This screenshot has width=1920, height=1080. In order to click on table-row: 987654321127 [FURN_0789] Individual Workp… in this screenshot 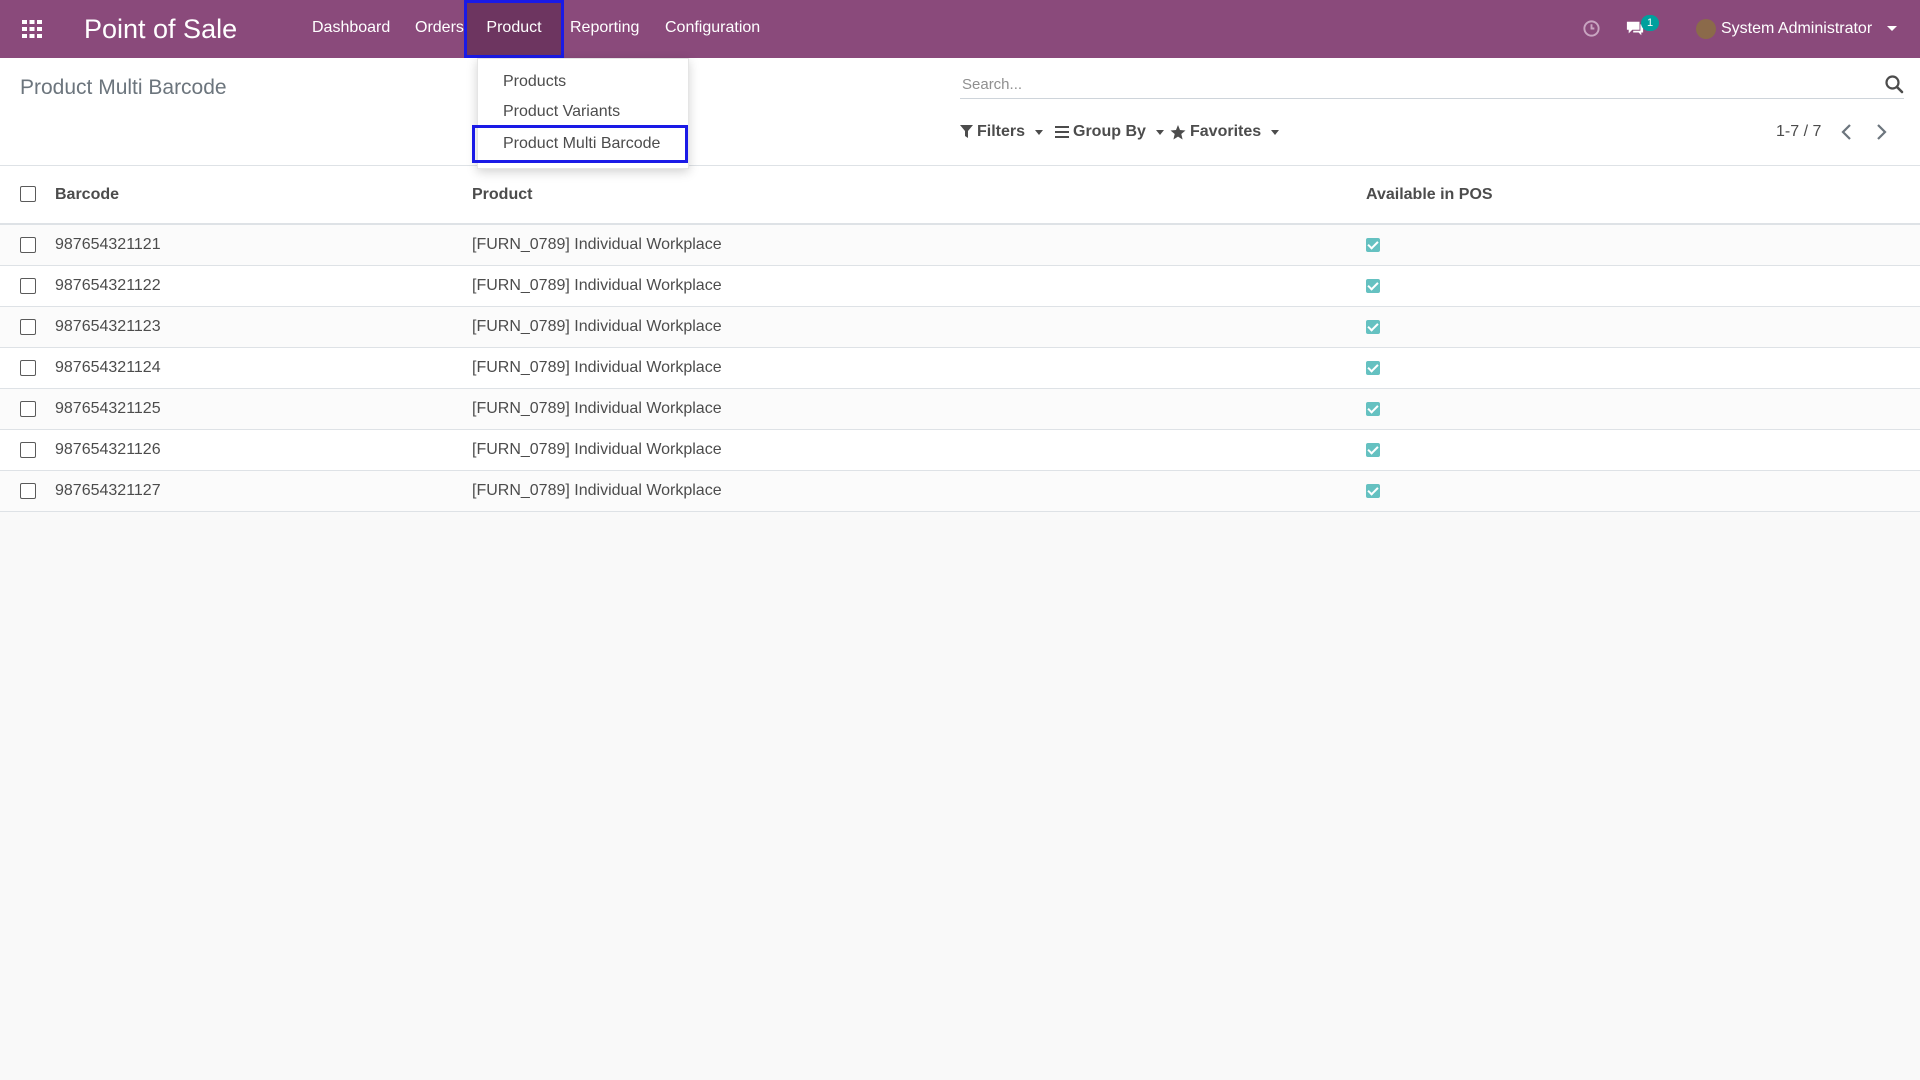, I will do `click(960, 491)`.